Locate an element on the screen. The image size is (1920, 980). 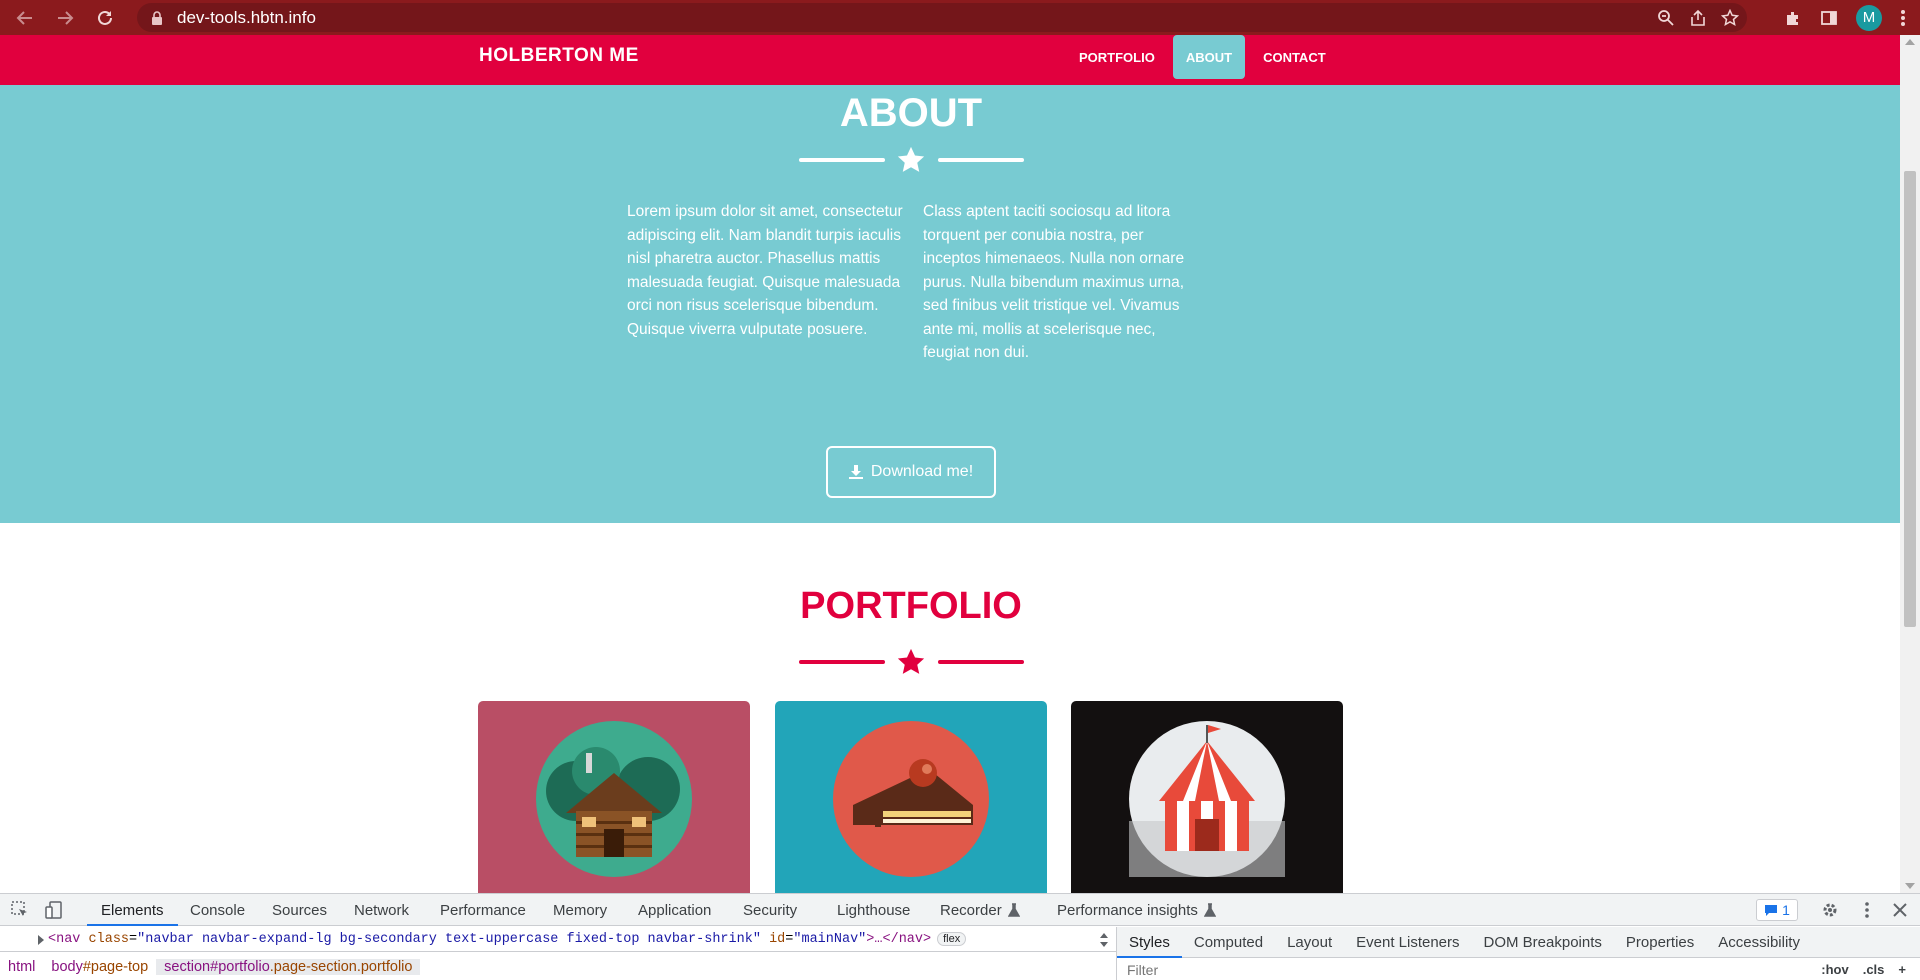
new-rule-button: + is located at coordinates (1902, 969).